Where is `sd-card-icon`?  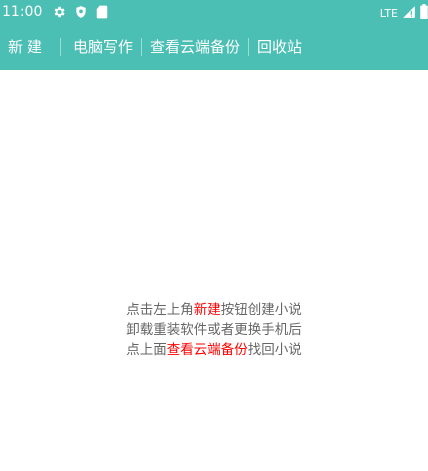 sd-card-icon is located at coordinates (102, 13).